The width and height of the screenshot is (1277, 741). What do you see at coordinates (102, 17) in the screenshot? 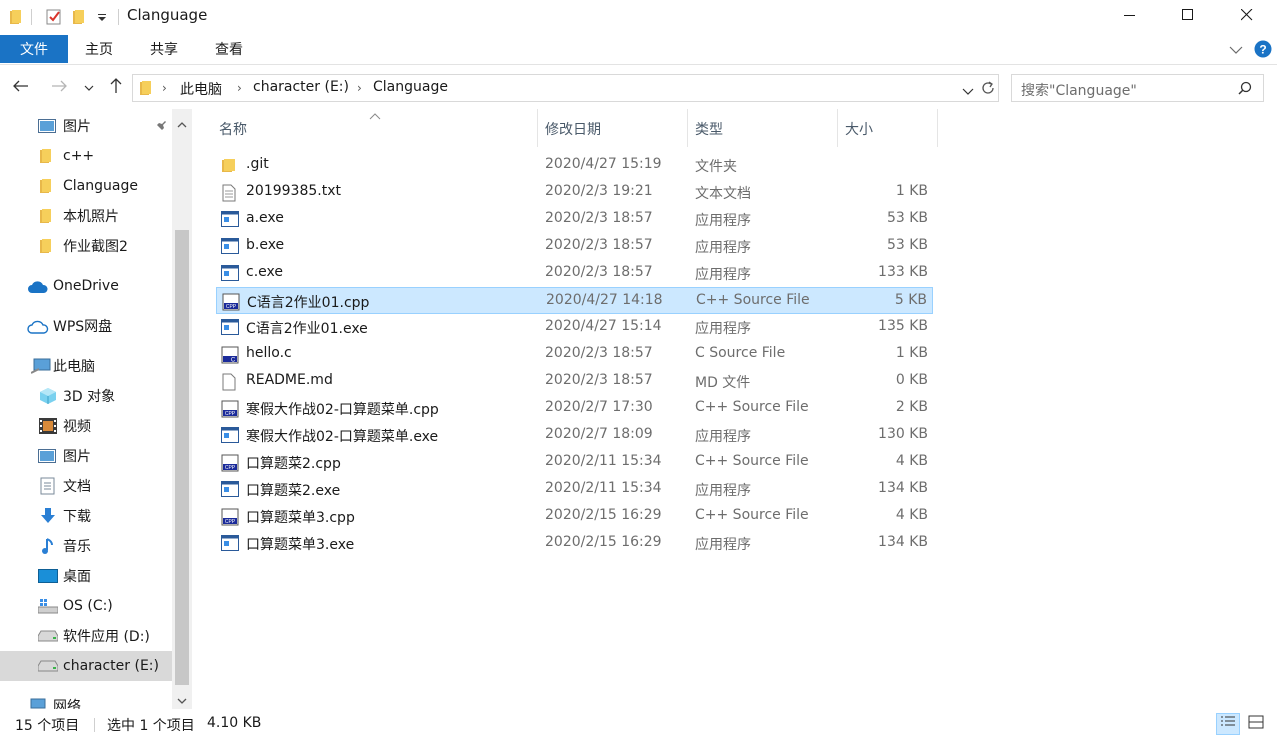
I see `customize-toolbar-chevron-icon` at bounding box center [102, 17].